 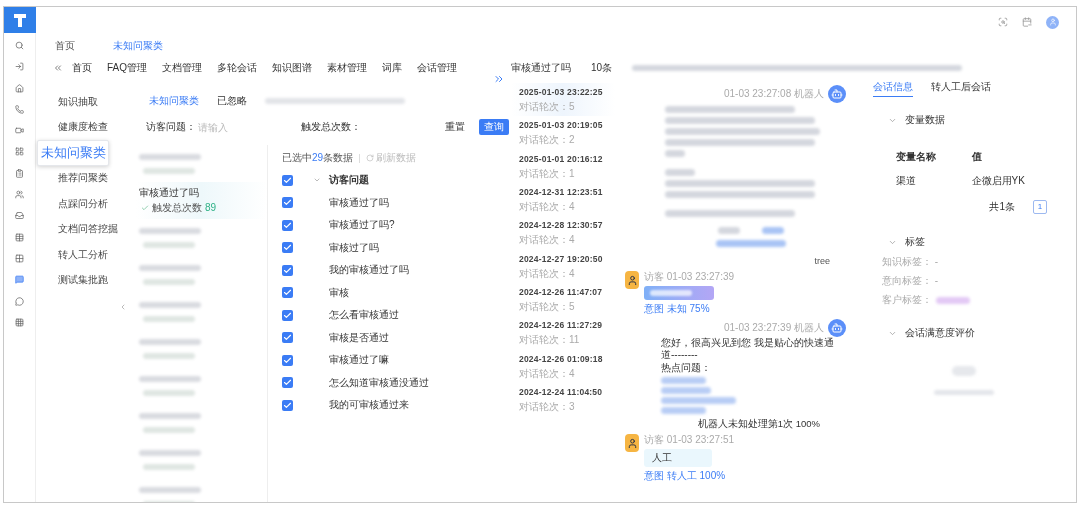 What do you see at coordinates (86, 178) in the screenshot?
I see `submenu-item: 推荐问聚类` at bounding box center [86, 178].